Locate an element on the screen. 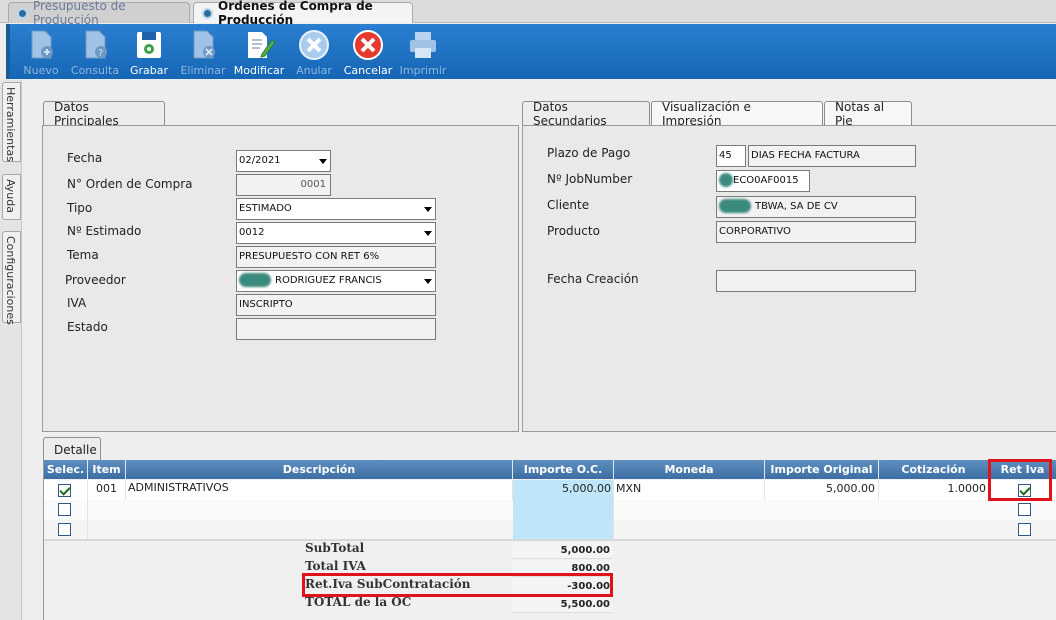  iva-label: IVA is located at coordinates (77, 303).